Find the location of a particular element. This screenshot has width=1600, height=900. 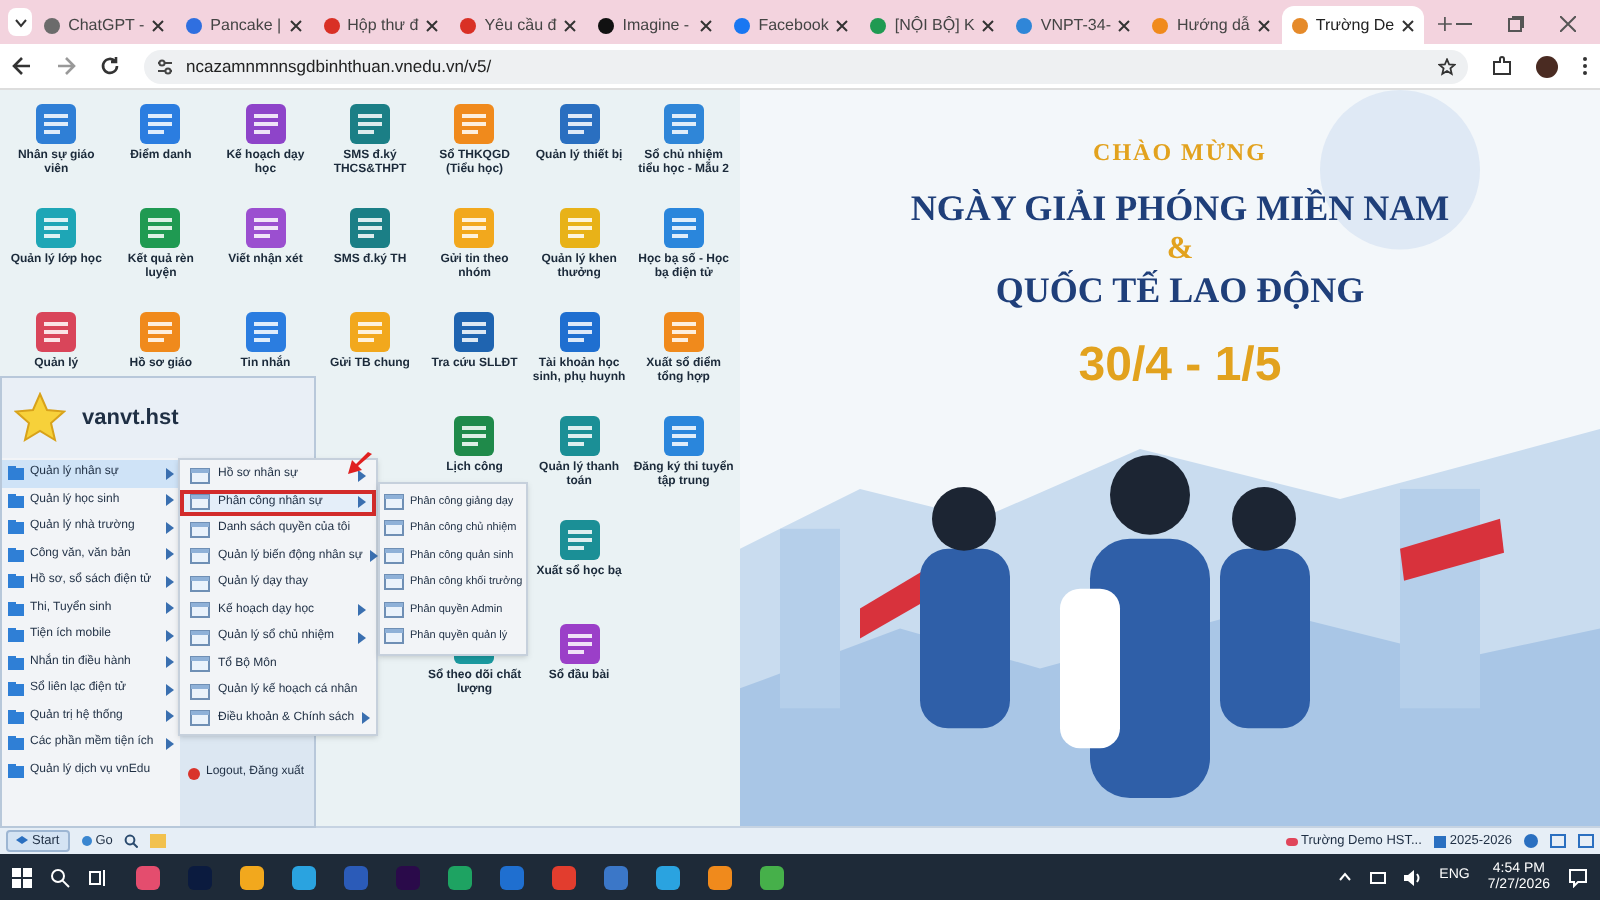

tab-title: ChatGPT - is located at coordinates (106, 25).